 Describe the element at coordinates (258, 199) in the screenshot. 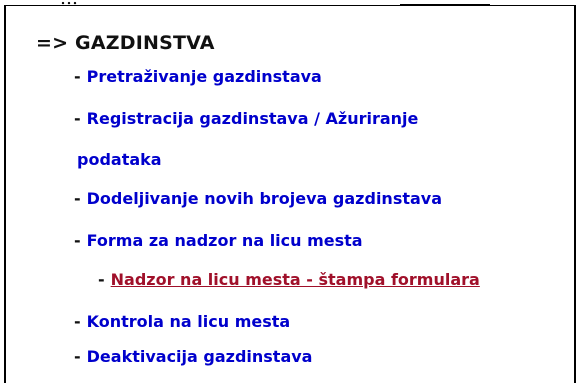

I see `menu-item-dodeljivanje: - Dodeljivanje novih brojeva gazdinstava` at that location.